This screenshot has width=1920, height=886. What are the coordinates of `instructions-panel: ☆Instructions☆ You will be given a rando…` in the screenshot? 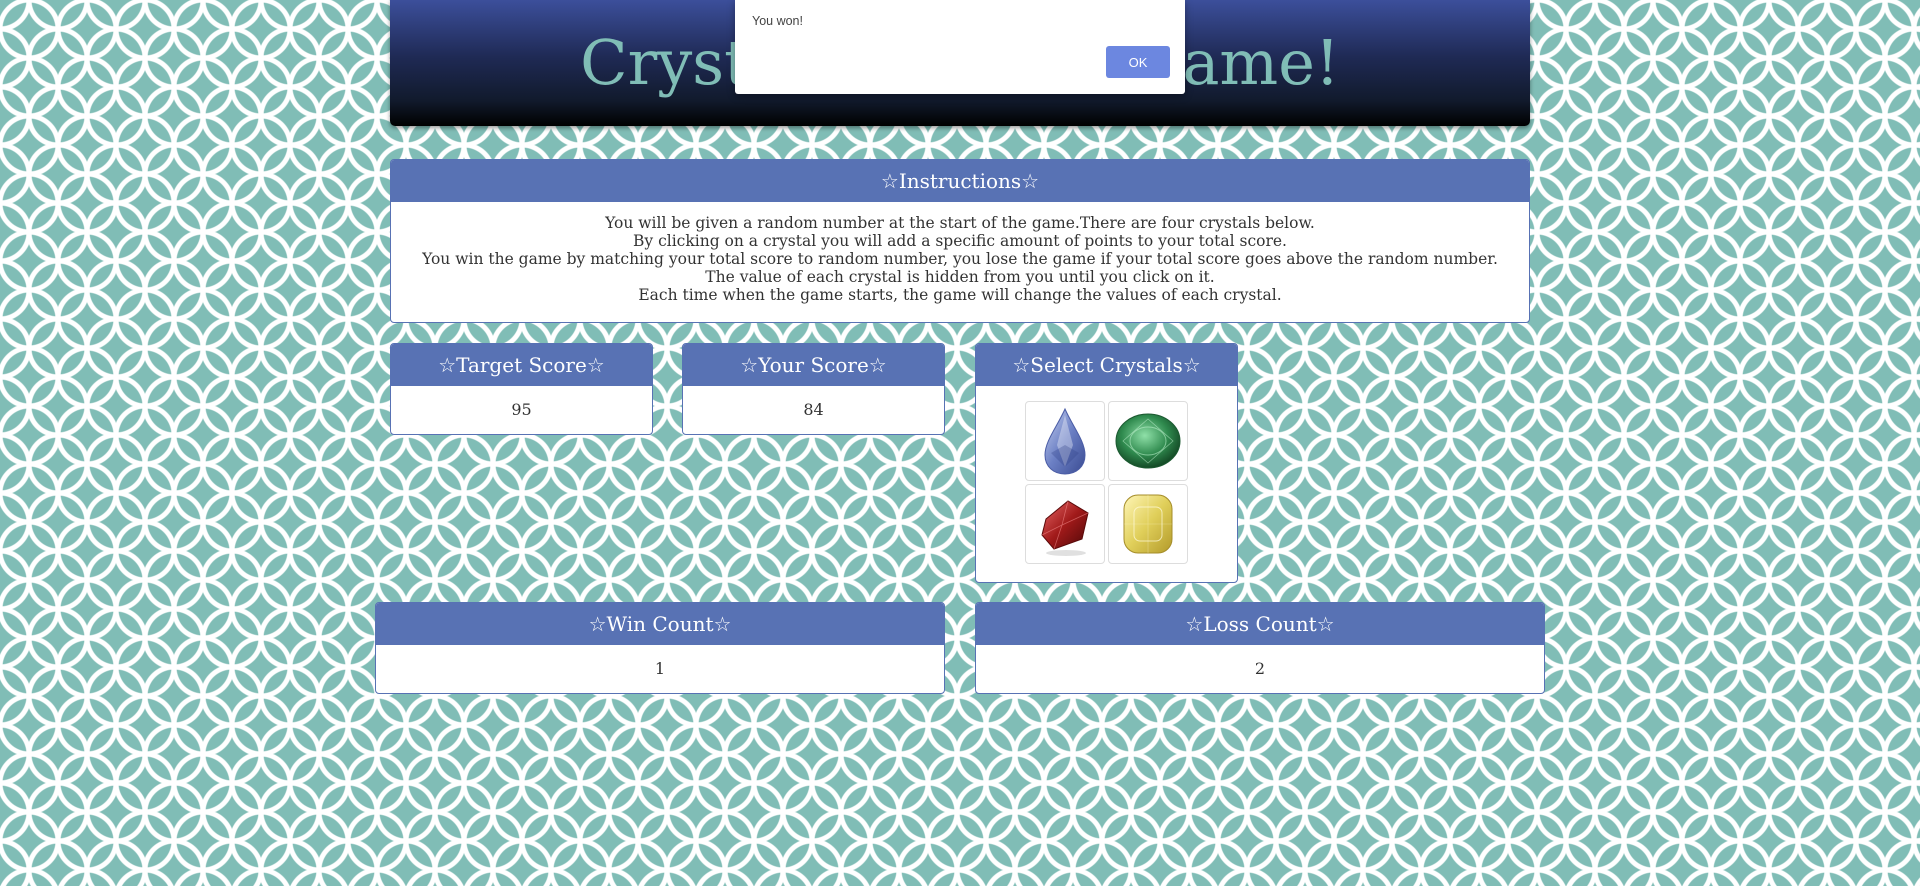 It's located at (960, 241).